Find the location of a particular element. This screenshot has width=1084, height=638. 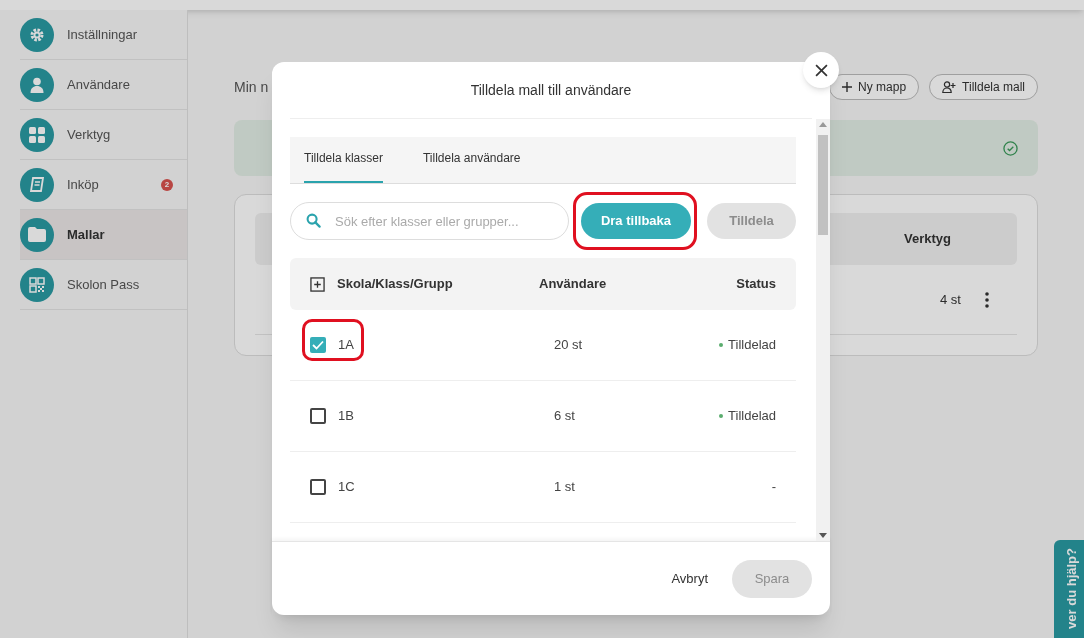

scrollbar-thumb is located at coordinates (823, 185).